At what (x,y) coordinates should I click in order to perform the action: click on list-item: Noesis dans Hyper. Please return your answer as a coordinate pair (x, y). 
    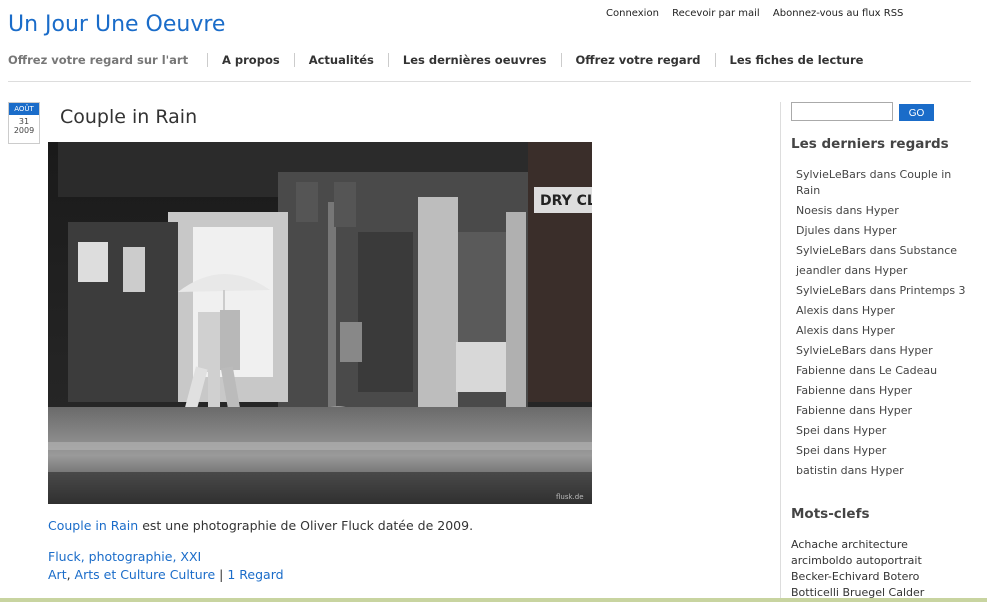
    Looking at the image, I should click on (884, 211).